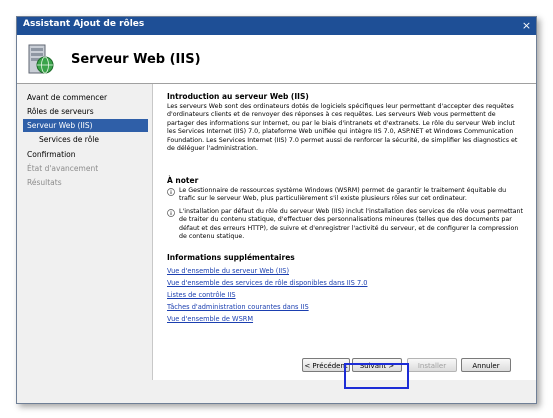 This screenshot has height=418, width=553. What do you see at coordinates (276, 59) in the screenshot?
I see `wizard-header: Serveur Web (IIS)` at bounding box center [276, 59].